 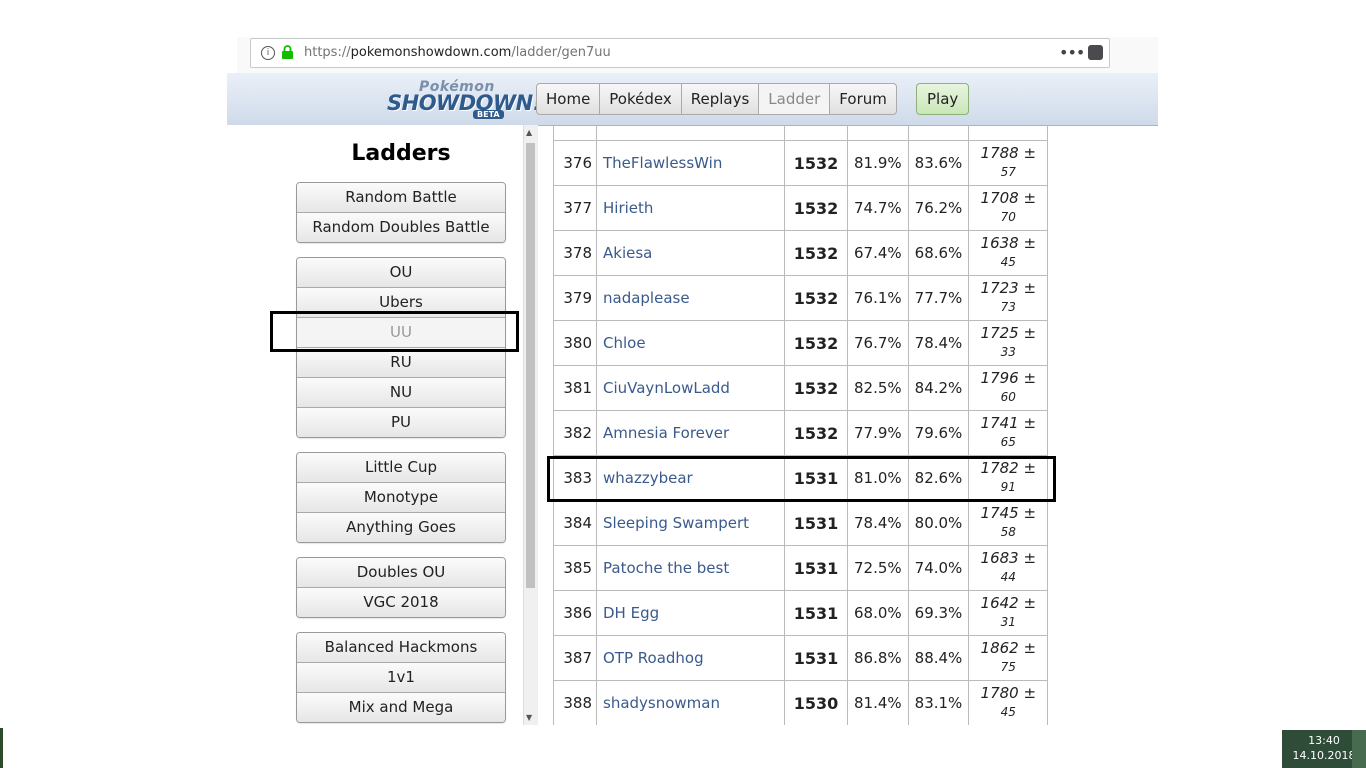 I want to click on table-row: 387 OTP Roadhog 1531 86.8% 88.4% 1862 ± 75, so click(x=801, y=658).